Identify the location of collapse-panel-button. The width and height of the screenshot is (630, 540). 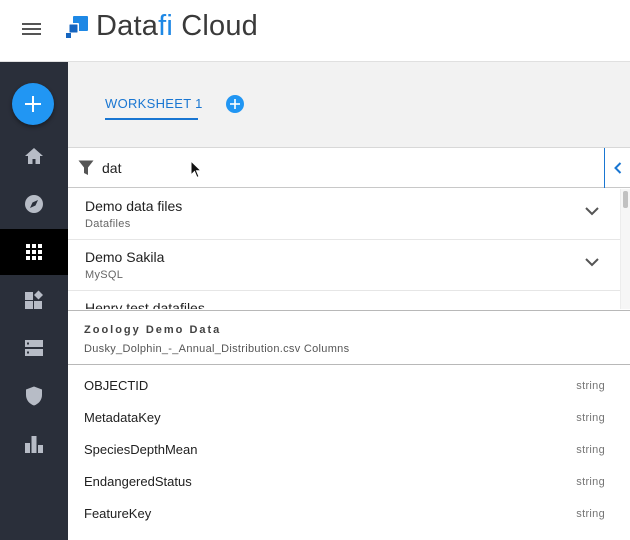
(617, 168).